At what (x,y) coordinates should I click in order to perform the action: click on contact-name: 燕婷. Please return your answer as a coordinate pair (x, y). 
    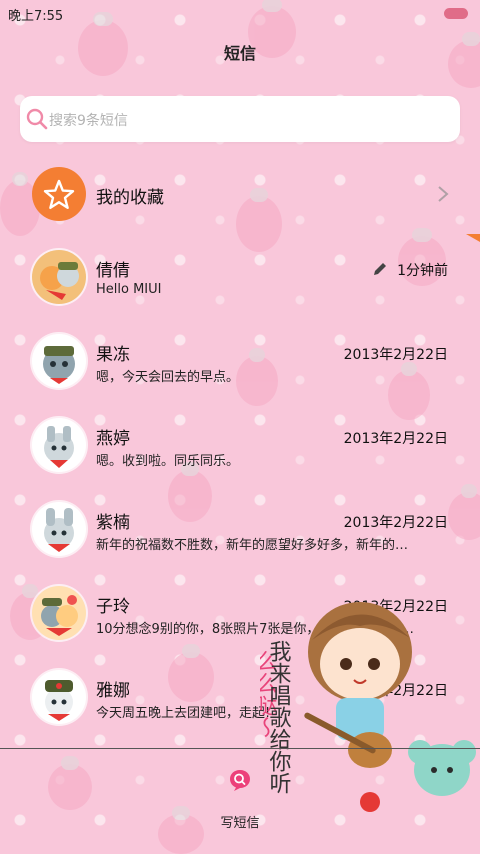
    Looking at the image, I should click on (113, 439).